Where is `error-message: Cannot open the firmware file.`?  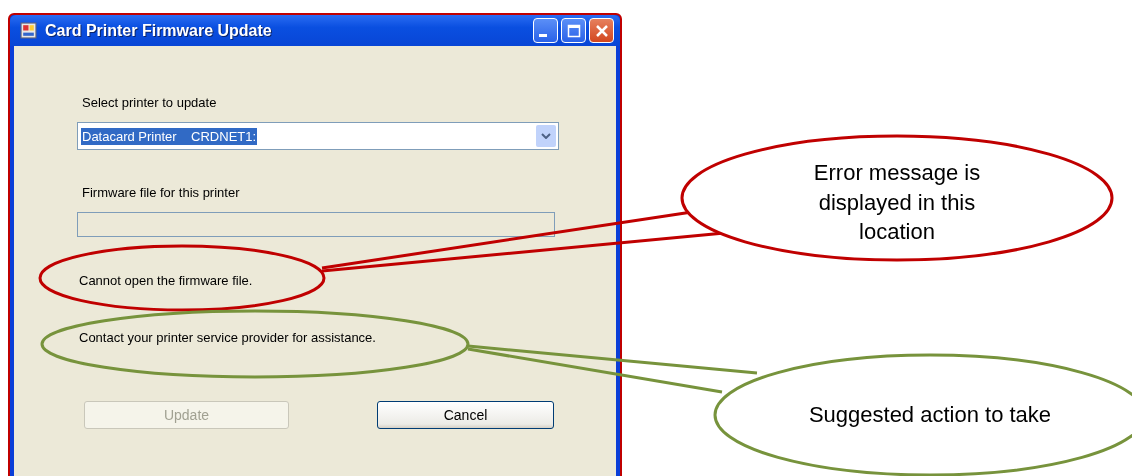
error-message: Cannot open the firmware file. is located at coordinates (166, 280).